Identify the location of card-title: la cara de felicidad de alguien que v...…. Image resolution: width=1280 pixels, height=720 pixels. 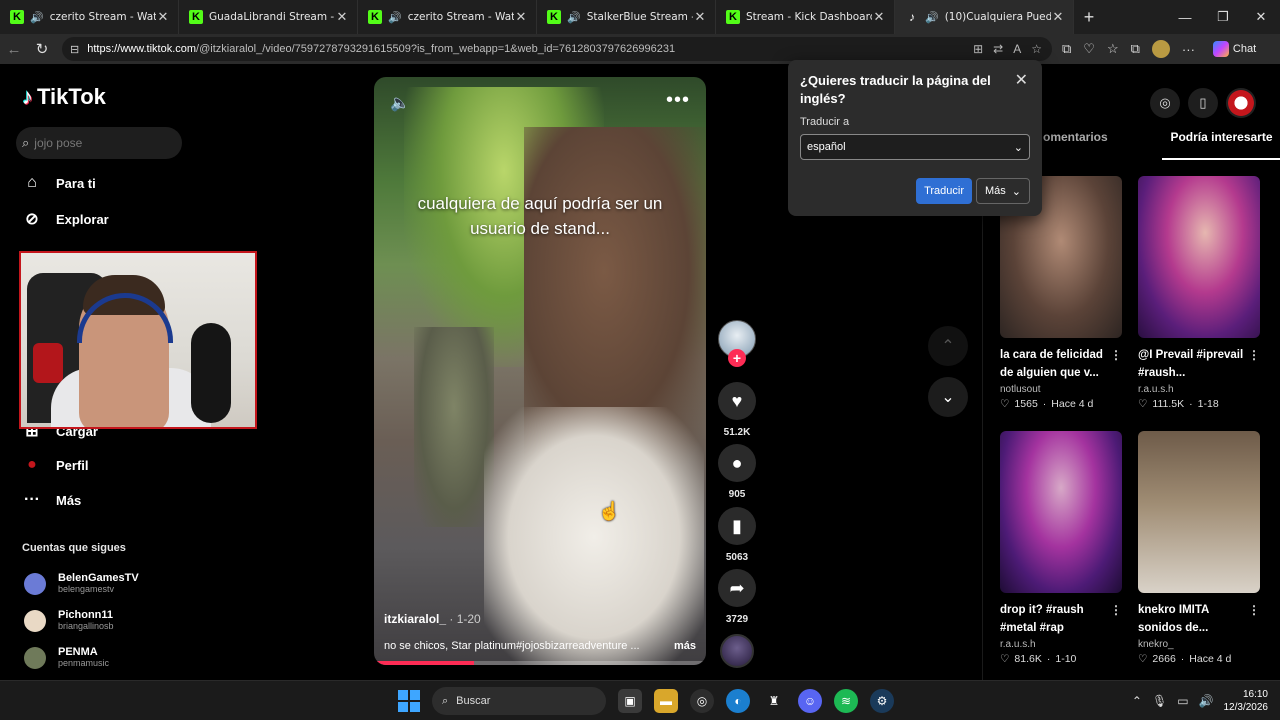
(1061, 362).